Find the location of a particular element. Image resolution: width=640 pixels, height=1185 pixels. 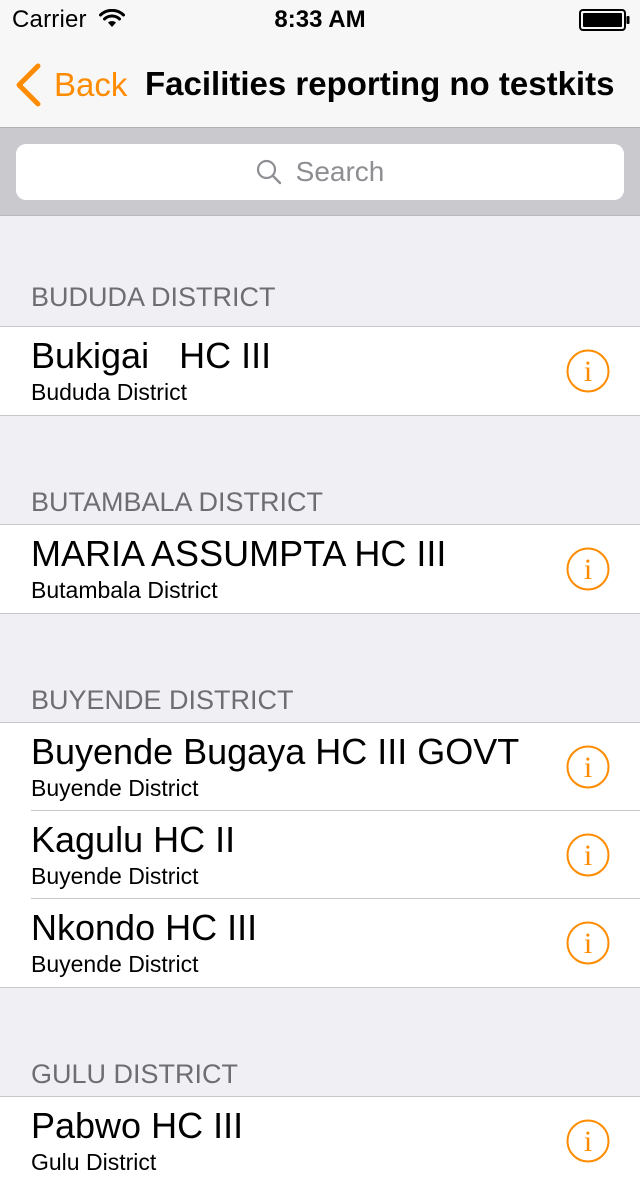

back-button: Back is located at coordinates (70, 85).